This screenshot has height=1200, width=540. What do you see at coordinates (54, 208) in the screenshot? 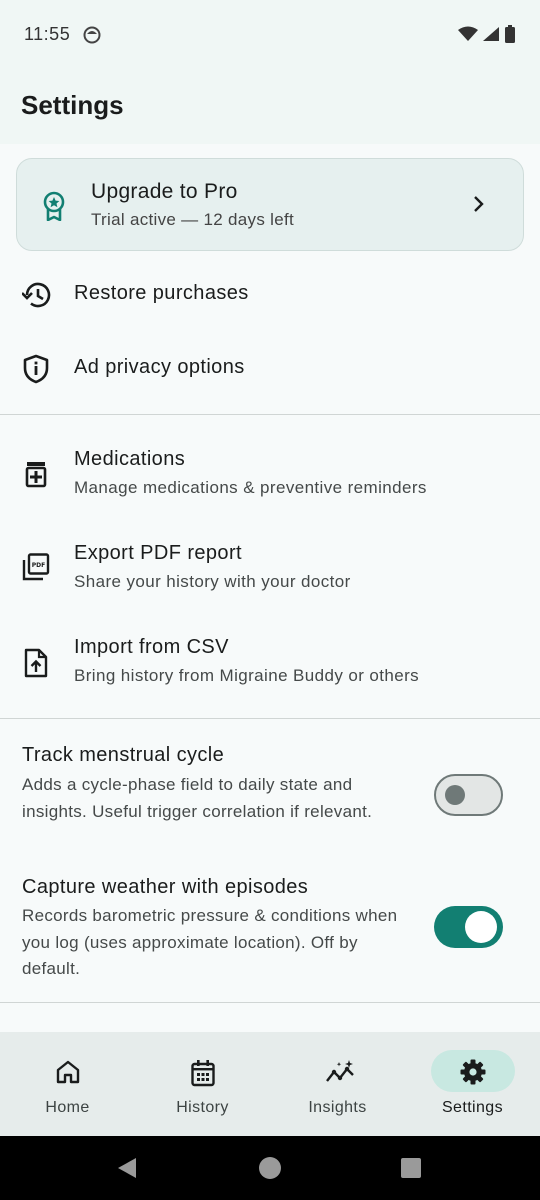
I see `award-icon` at bounding box center [54, 208].